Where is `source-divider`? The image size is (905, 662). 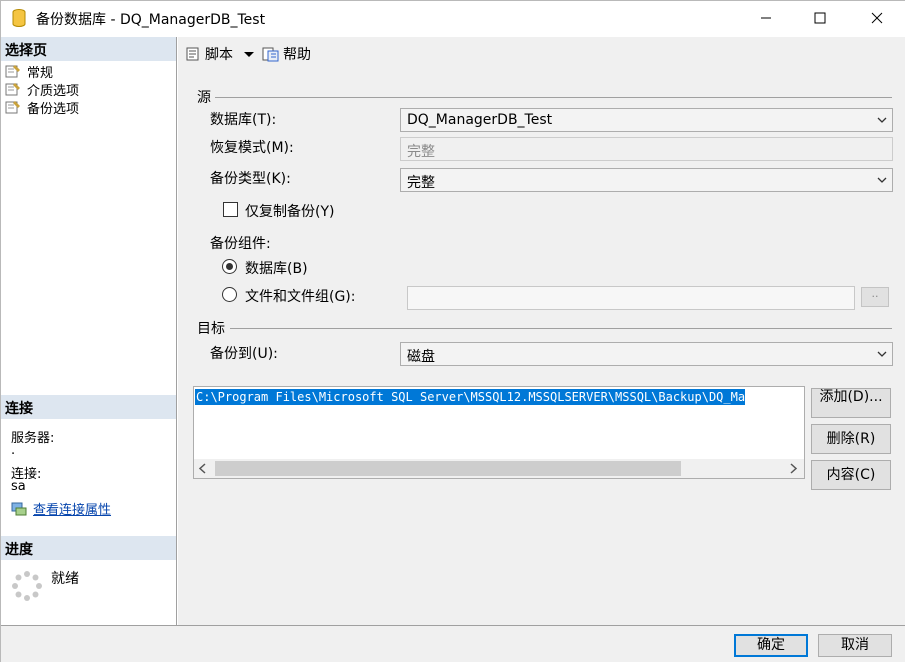 source-divider is located at coordinates (553, 97).